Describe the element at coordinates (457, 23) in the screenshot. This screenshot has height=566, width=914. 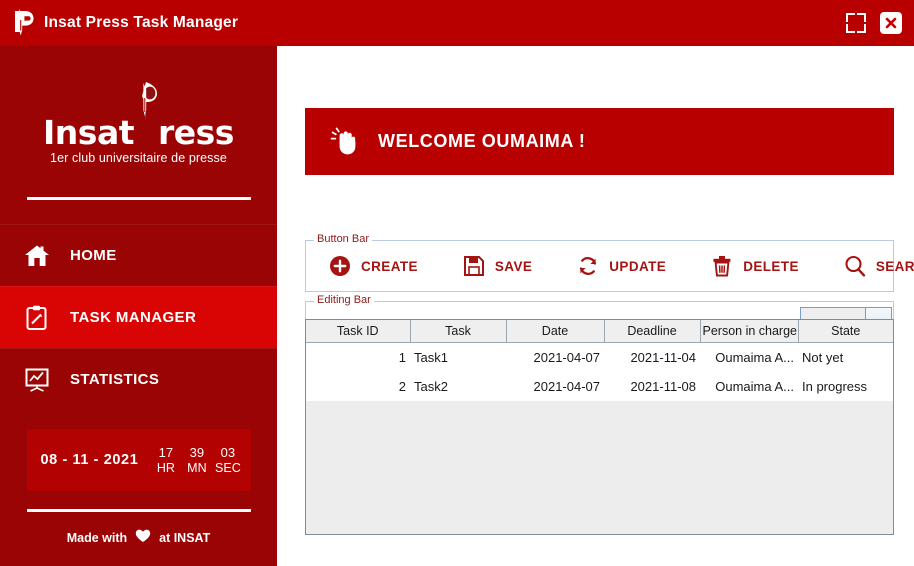
I see `title-bar: Insat Press Task Manager` at that location.